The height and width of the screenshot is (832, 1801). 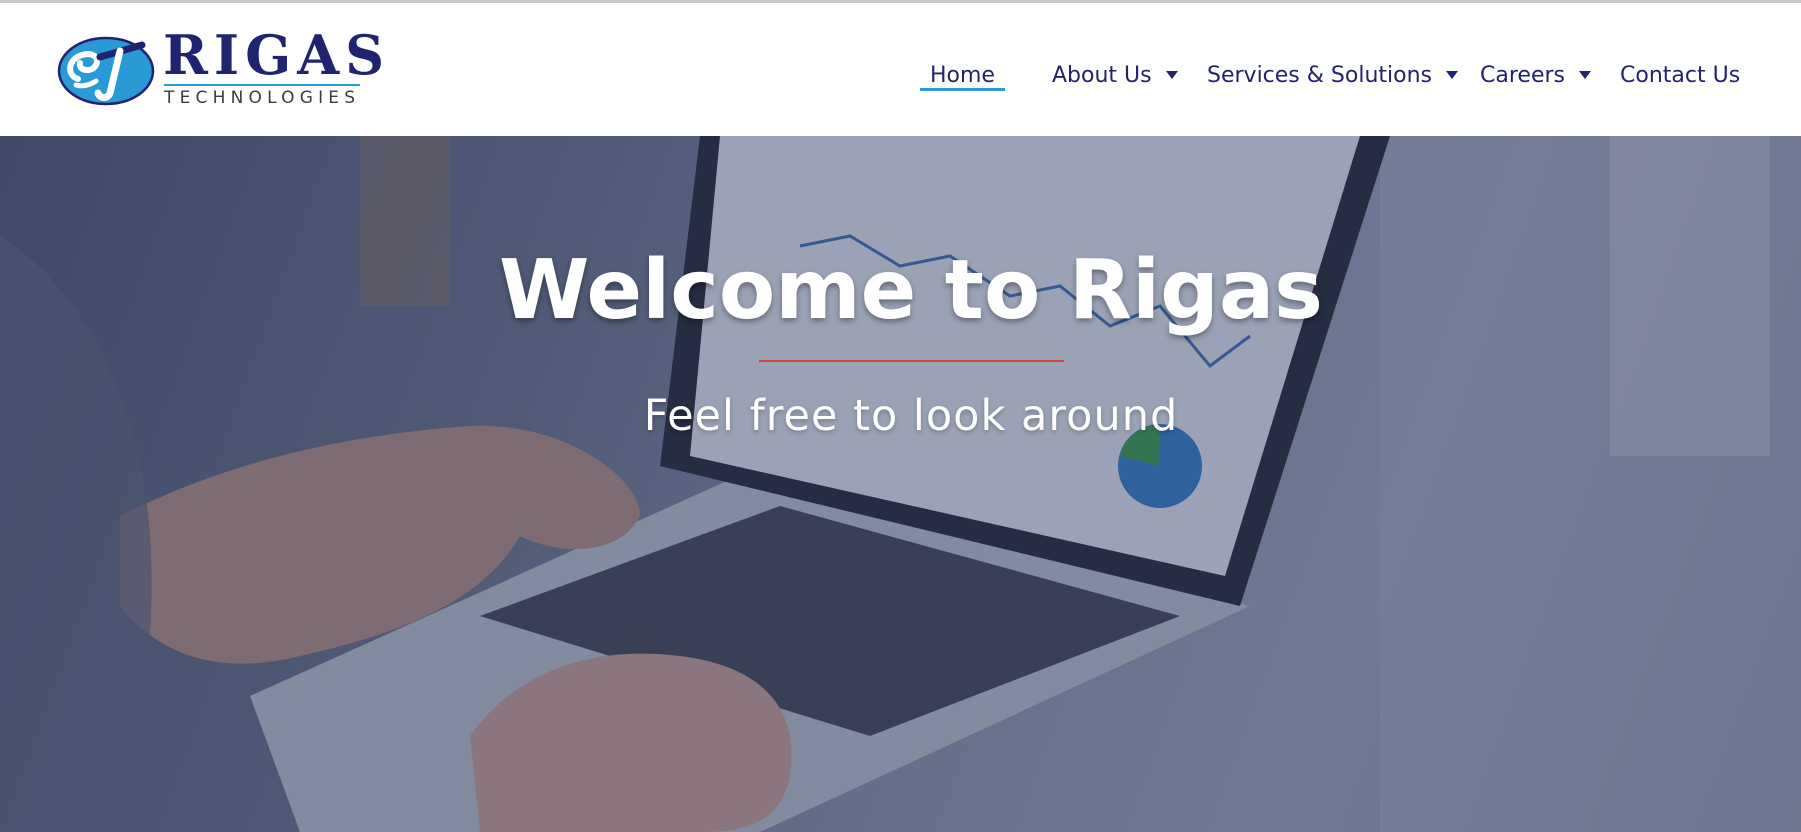 I want to click on nav-item-label: Home, so click(x=962, y=75).